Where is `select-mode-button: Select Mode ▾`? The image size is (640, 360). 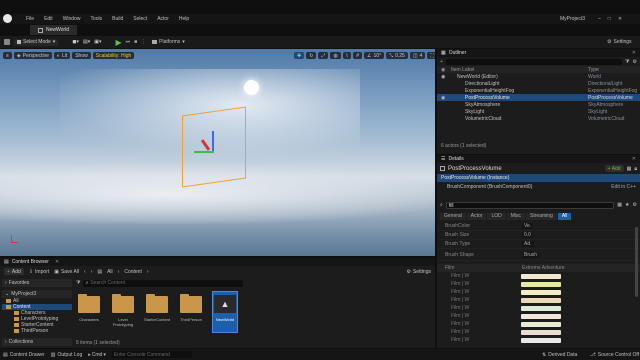 select-mode-button: Select Mode ▾ is located at coordinates (36, 42).